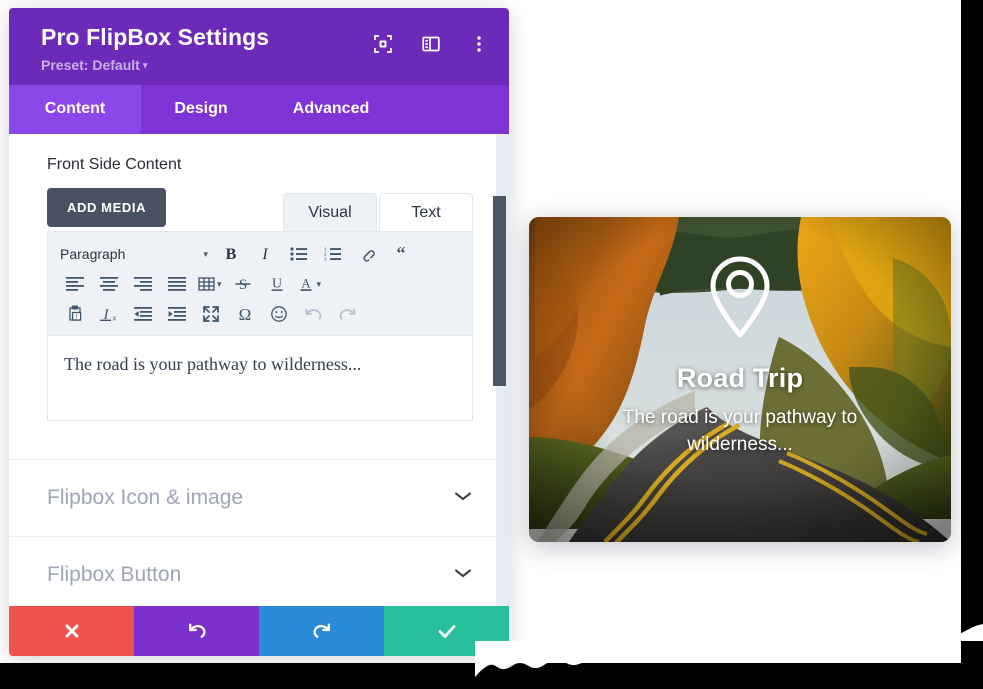 The height and width of the screenshot is (689, 983). I want to click on editor-toolbar-row-3: T I x Ω, so click(260, 314).